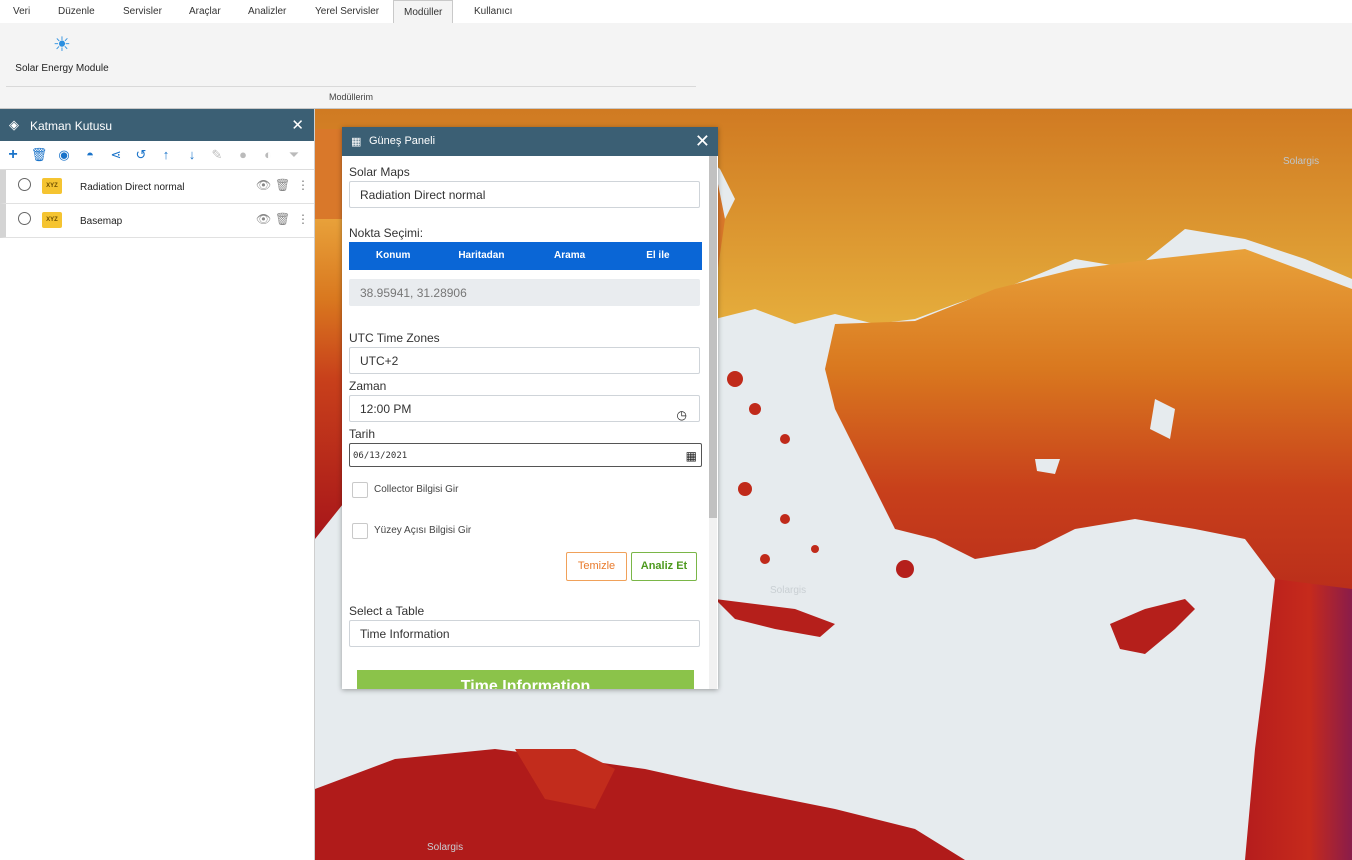 The width and height of the screenshot is (1352, 860). What do you see at coordinates (132, 187) in the screenshot?
I see `layer-name: Radiation Direct normal` at bounding box center [132, 187].